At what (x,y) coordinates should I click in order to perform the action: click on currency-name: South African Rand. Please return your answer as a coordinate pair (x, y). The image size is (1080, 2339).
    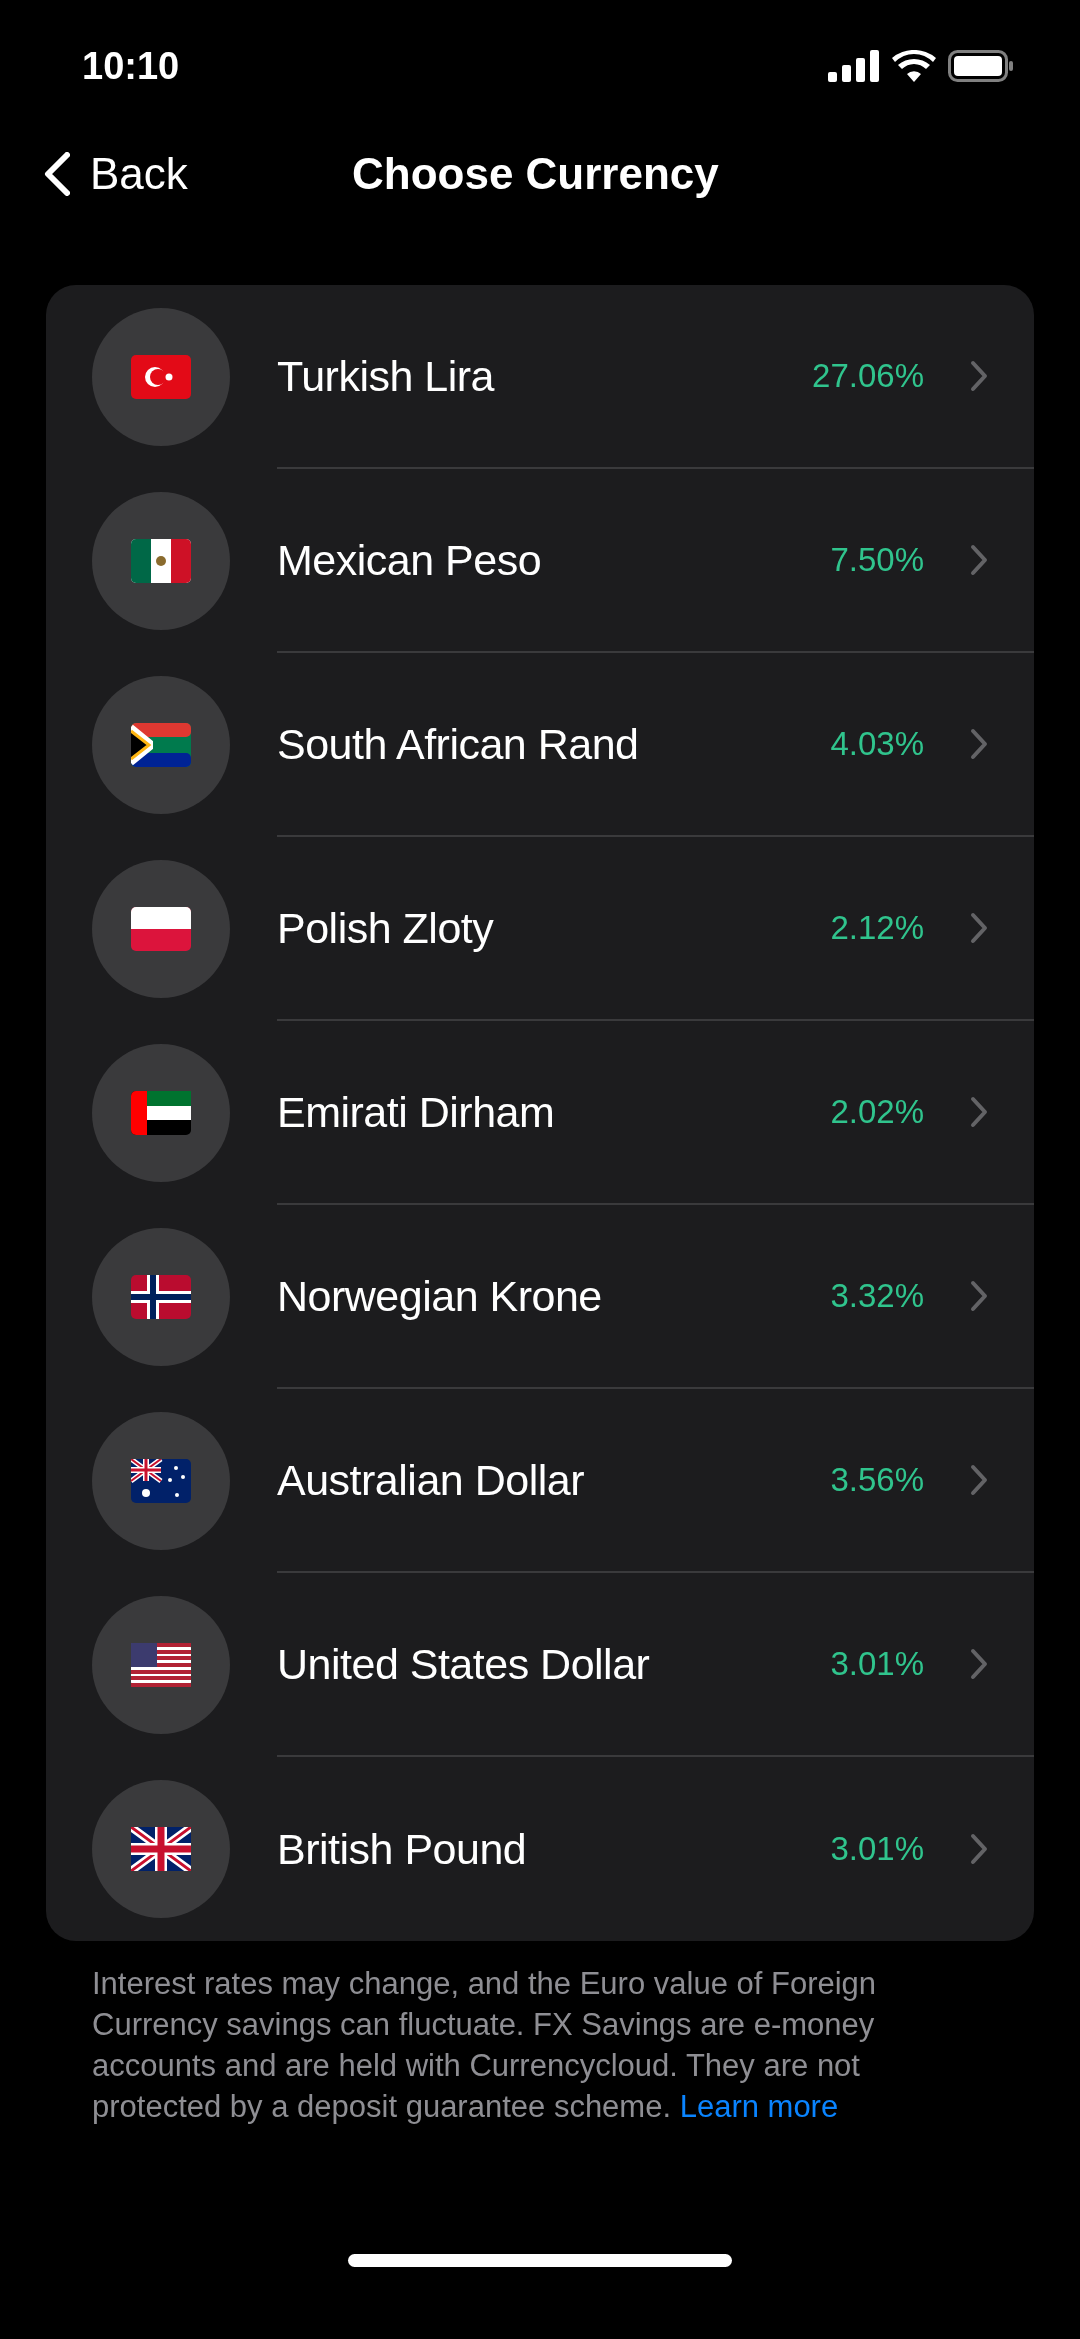
    Looking at the image, I should click on (458, 744).